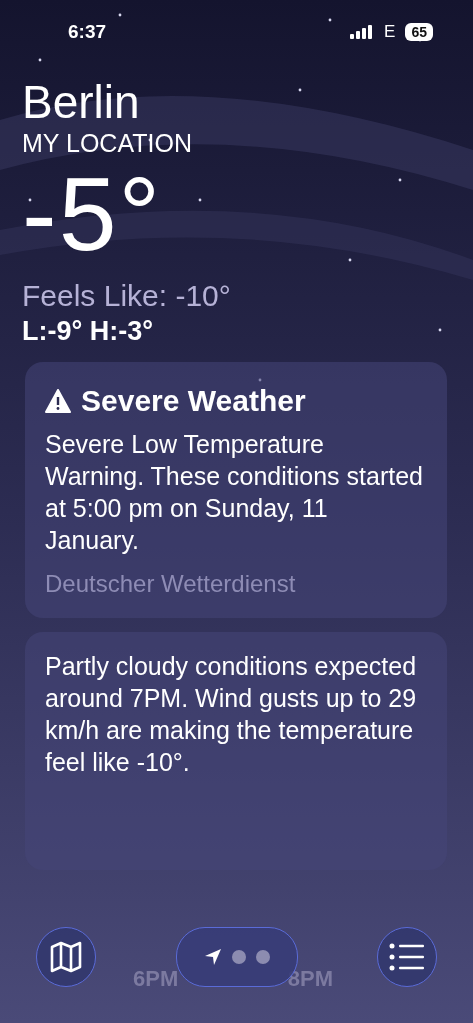  I want to click on warning-icon, so click(58, 401).